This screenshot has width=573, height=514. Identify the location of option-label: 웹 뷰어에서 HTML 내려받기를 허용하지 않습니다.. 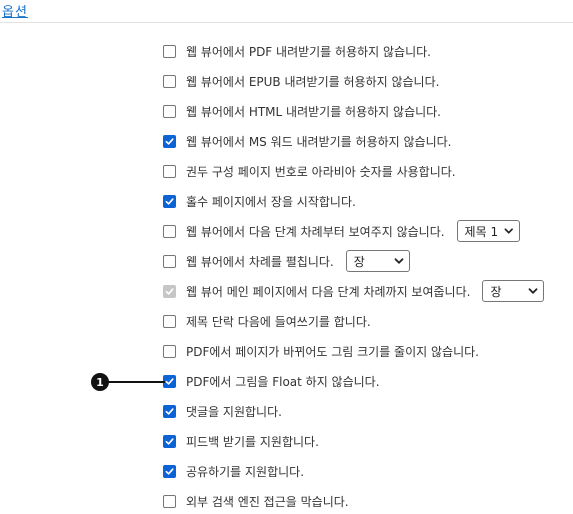
(314, 111).